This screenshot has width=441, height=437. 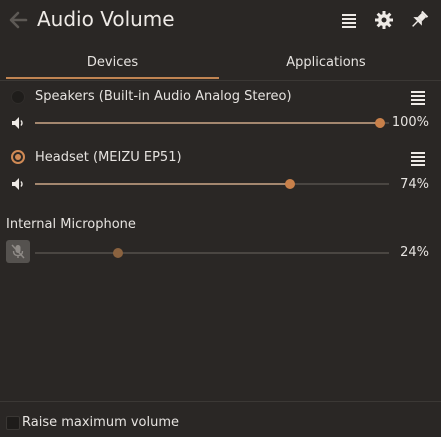 I want to click on device-radio-headset, so click(x=18, y=157).